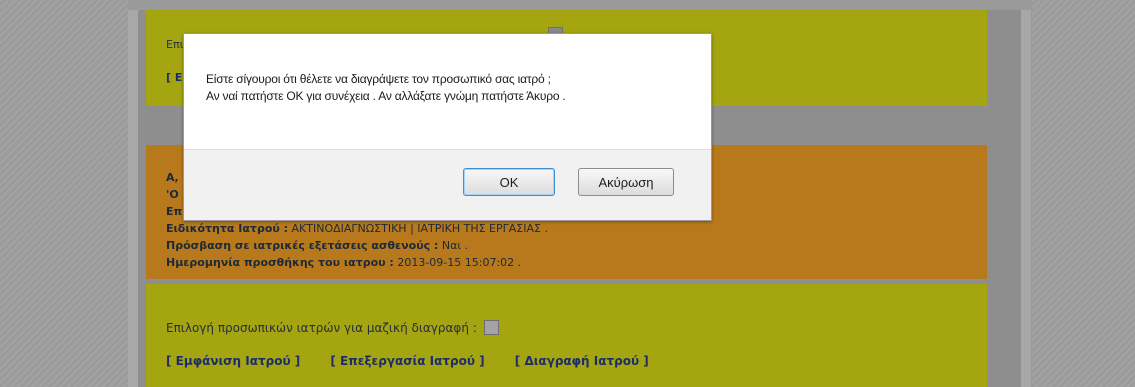 This screenshot has height=387, width=1135. What do you see at coordinates (455, 245) in the screenshot?
I see `access-value: Ναι .` at bounding box center [455, 245].